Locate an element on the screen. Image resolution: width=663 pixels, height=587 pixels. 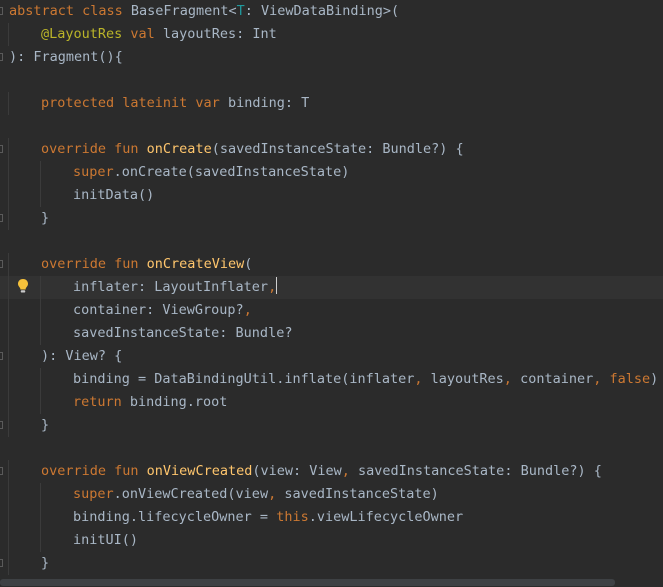
code-line-text: ): View? { is located at coordinates (81, 356).